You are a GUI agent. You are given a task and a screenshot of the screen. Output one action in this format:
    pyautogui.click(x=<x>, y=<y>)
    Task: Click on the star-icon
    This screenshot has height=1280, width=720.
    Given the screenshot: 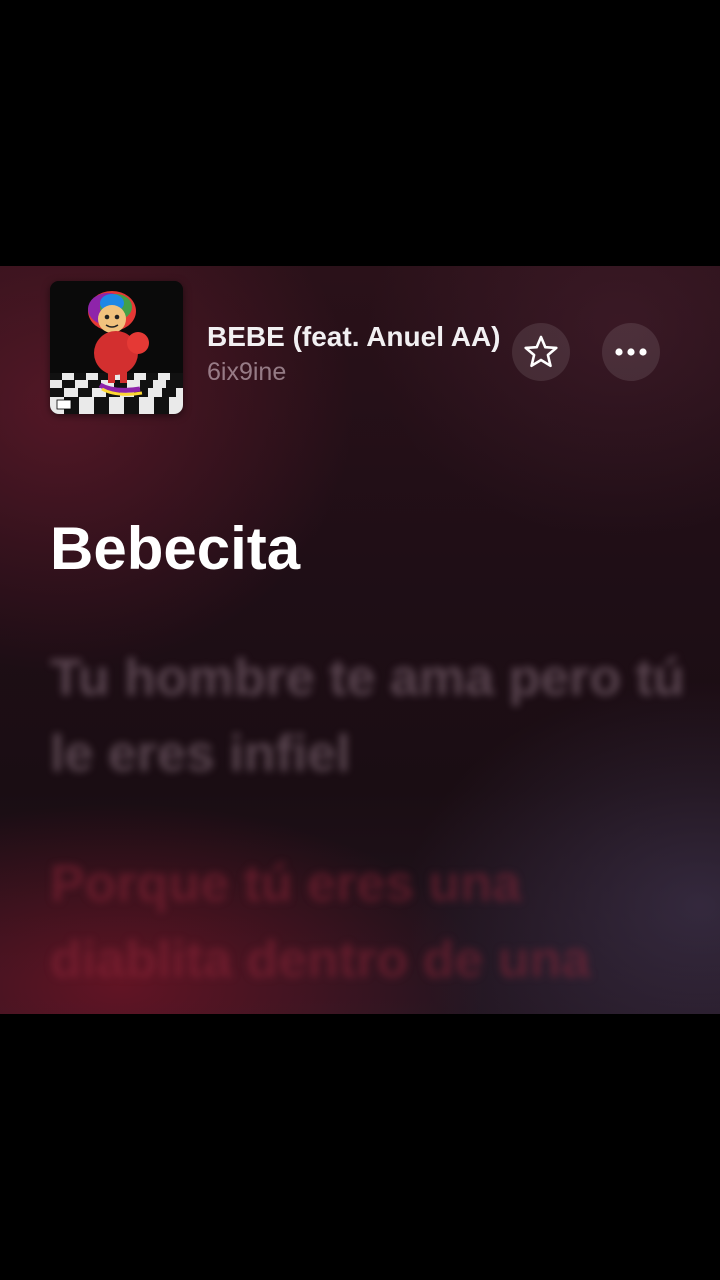 What is the action you would take?
    pyautogui.click(x=541, y=351)
    